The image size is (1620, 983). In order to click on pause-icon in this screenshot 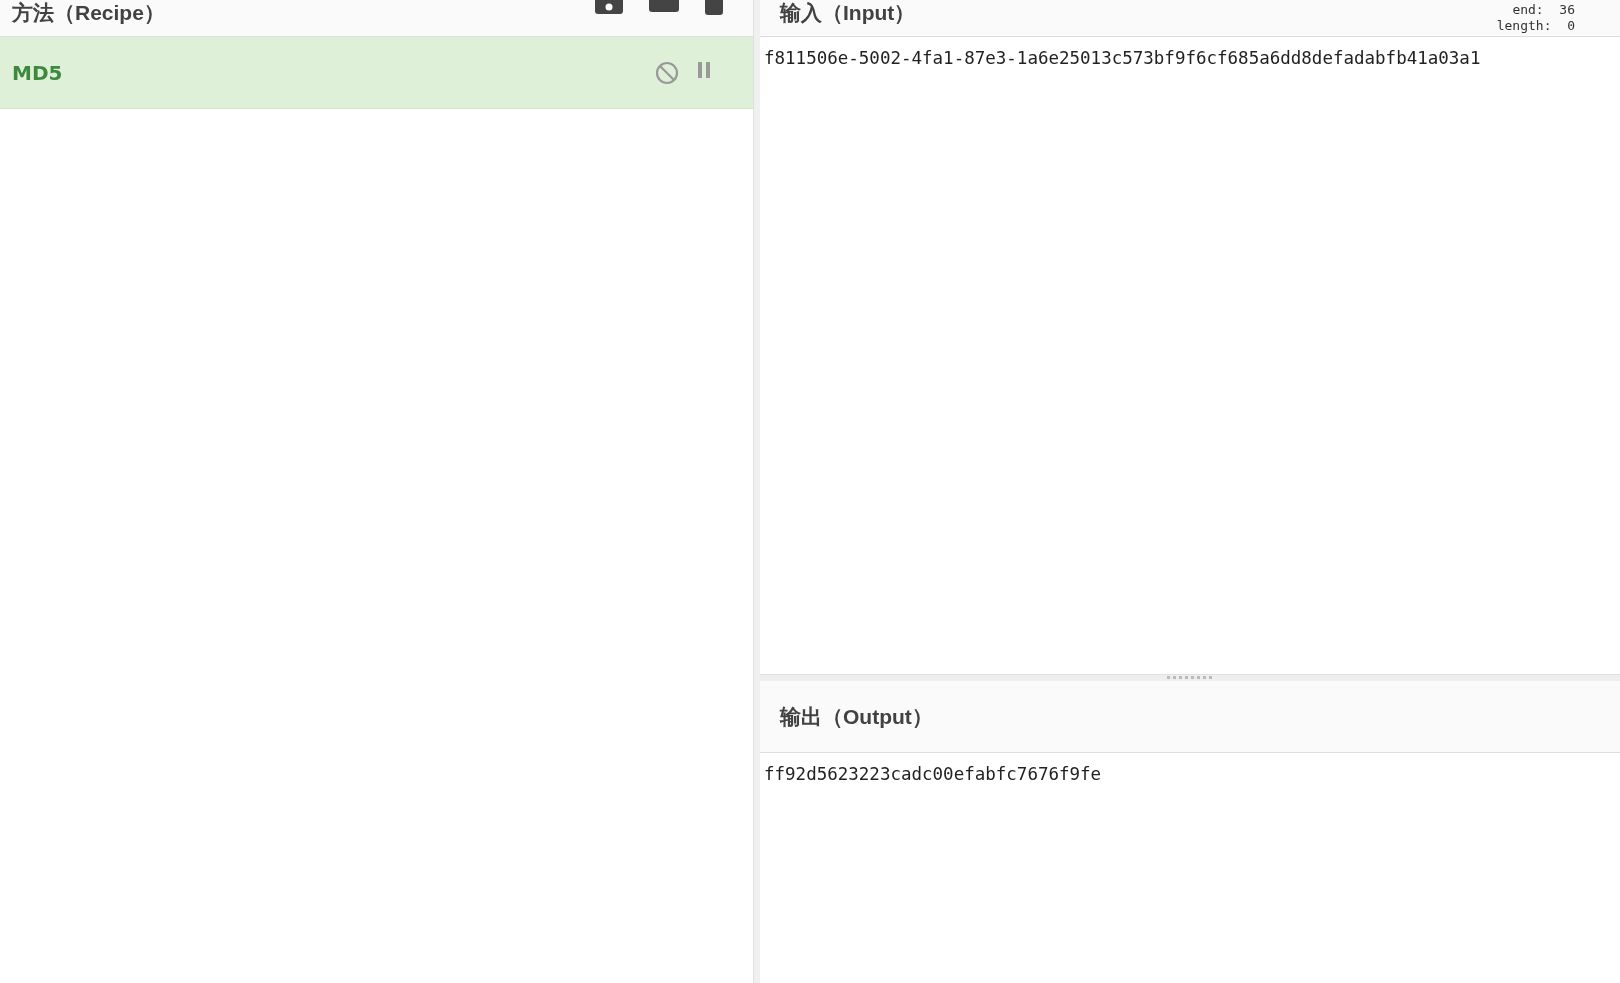, I will do `click(704, 69)`.